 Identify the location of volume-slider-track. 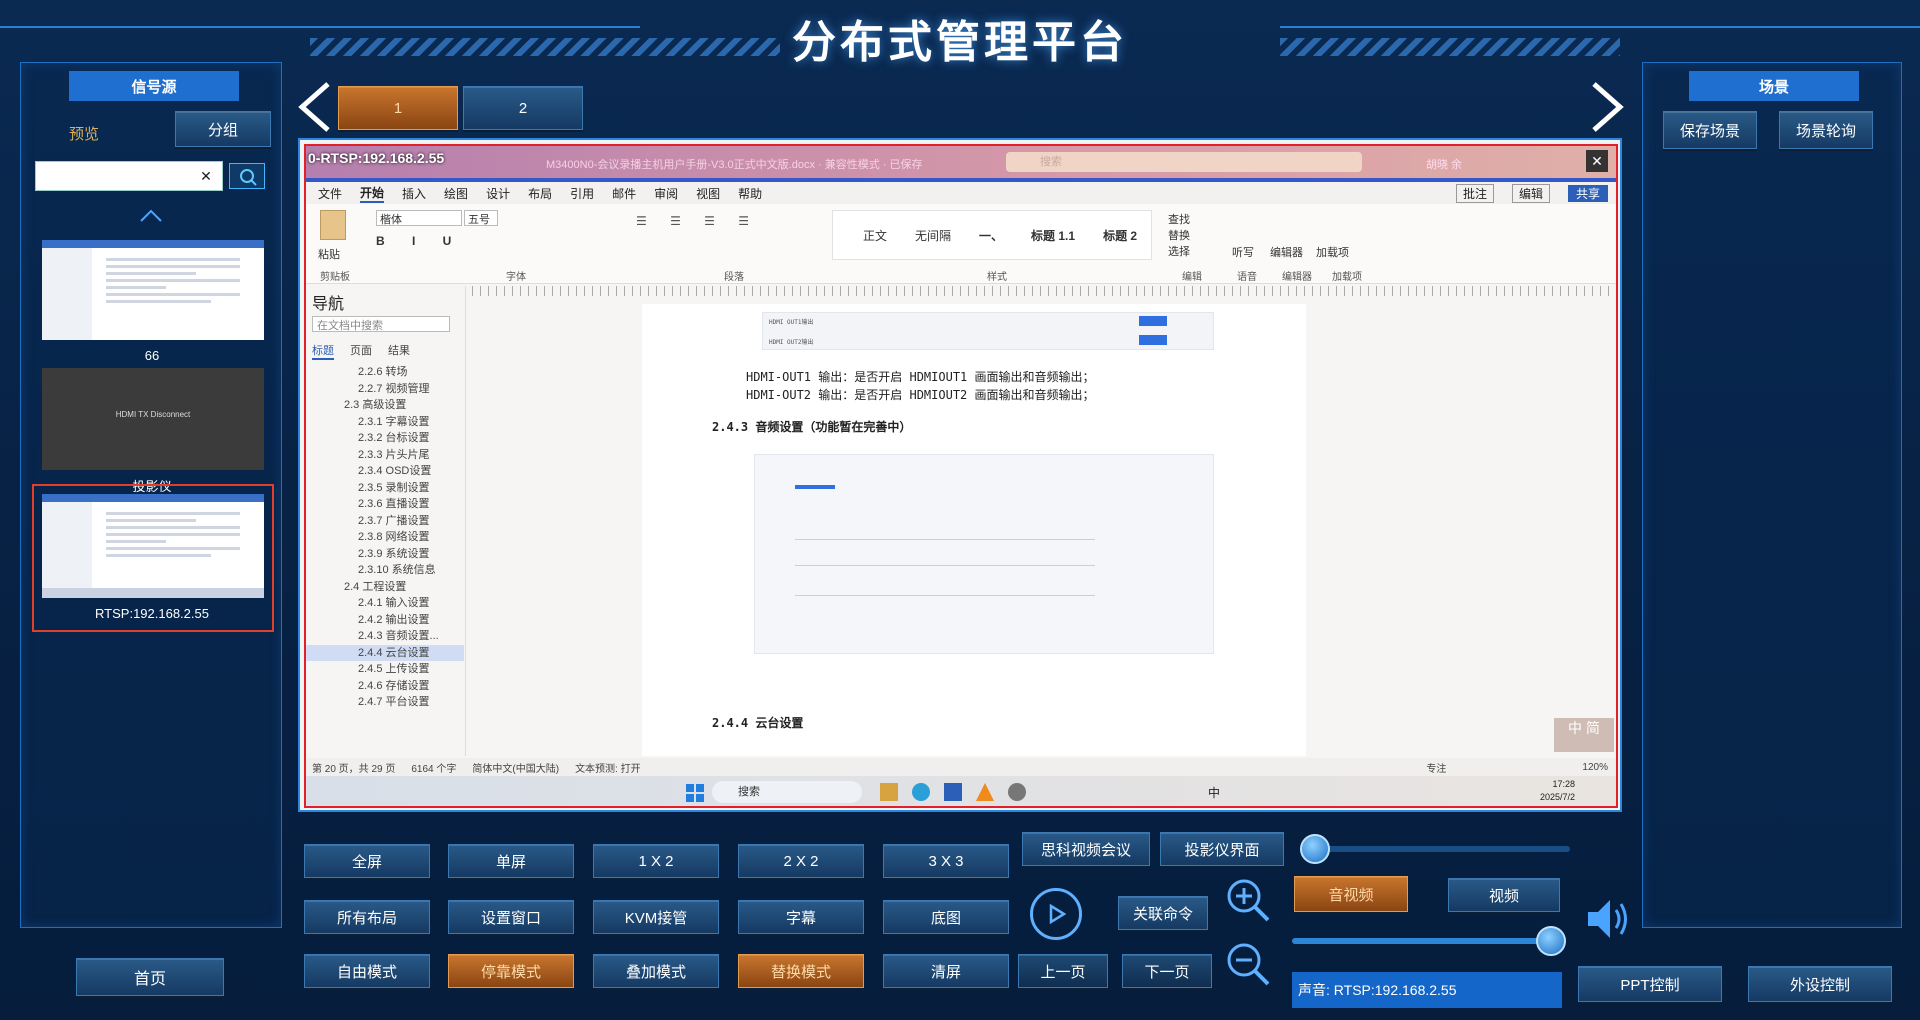
(1427, 941).